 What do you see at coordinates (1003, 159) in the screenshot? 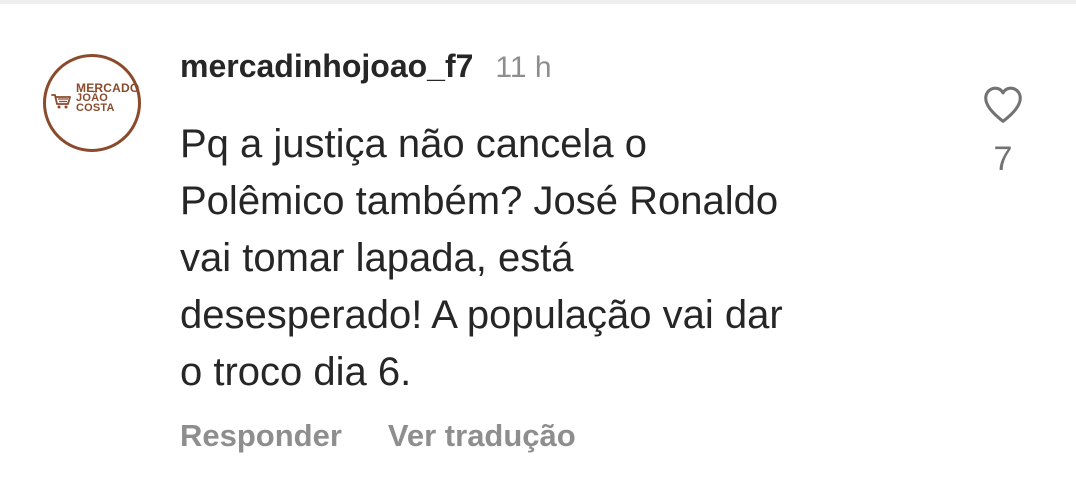
I see `like-count: 7` at bounding box center [1003, 159].